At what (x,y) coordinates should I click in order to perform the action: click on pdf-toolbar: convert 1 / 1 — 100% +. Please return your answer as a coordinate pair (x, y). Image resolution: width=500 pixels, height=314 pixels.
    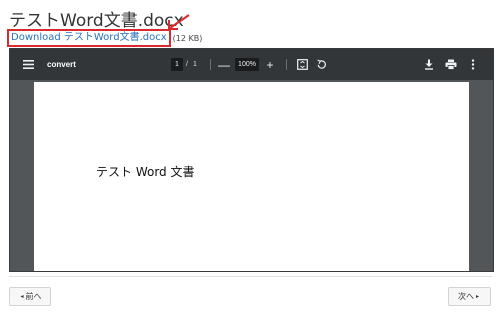
    Looking at the image, I should click on (251, 64).